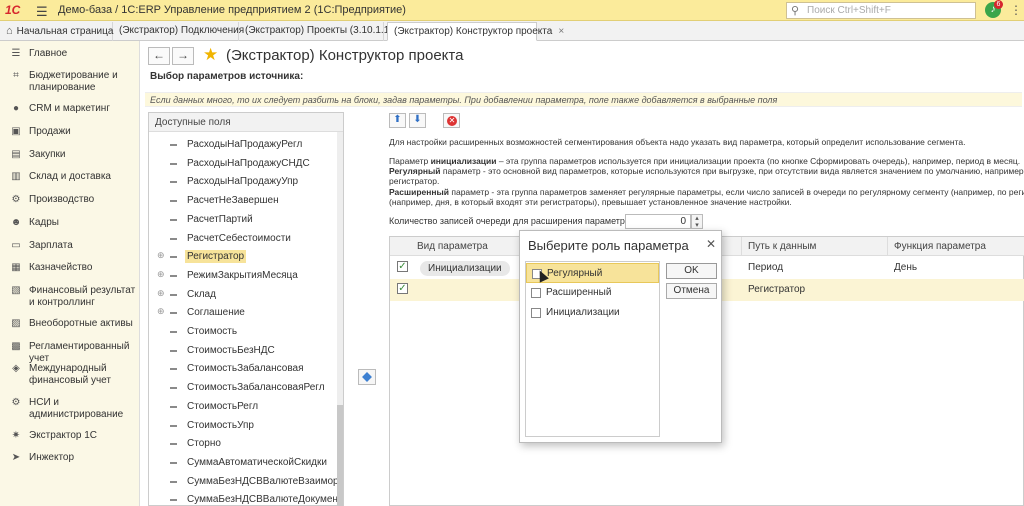 This screenshot has height=506, width=1024. I want to click on delete-button: ✕, so click(451, 120).